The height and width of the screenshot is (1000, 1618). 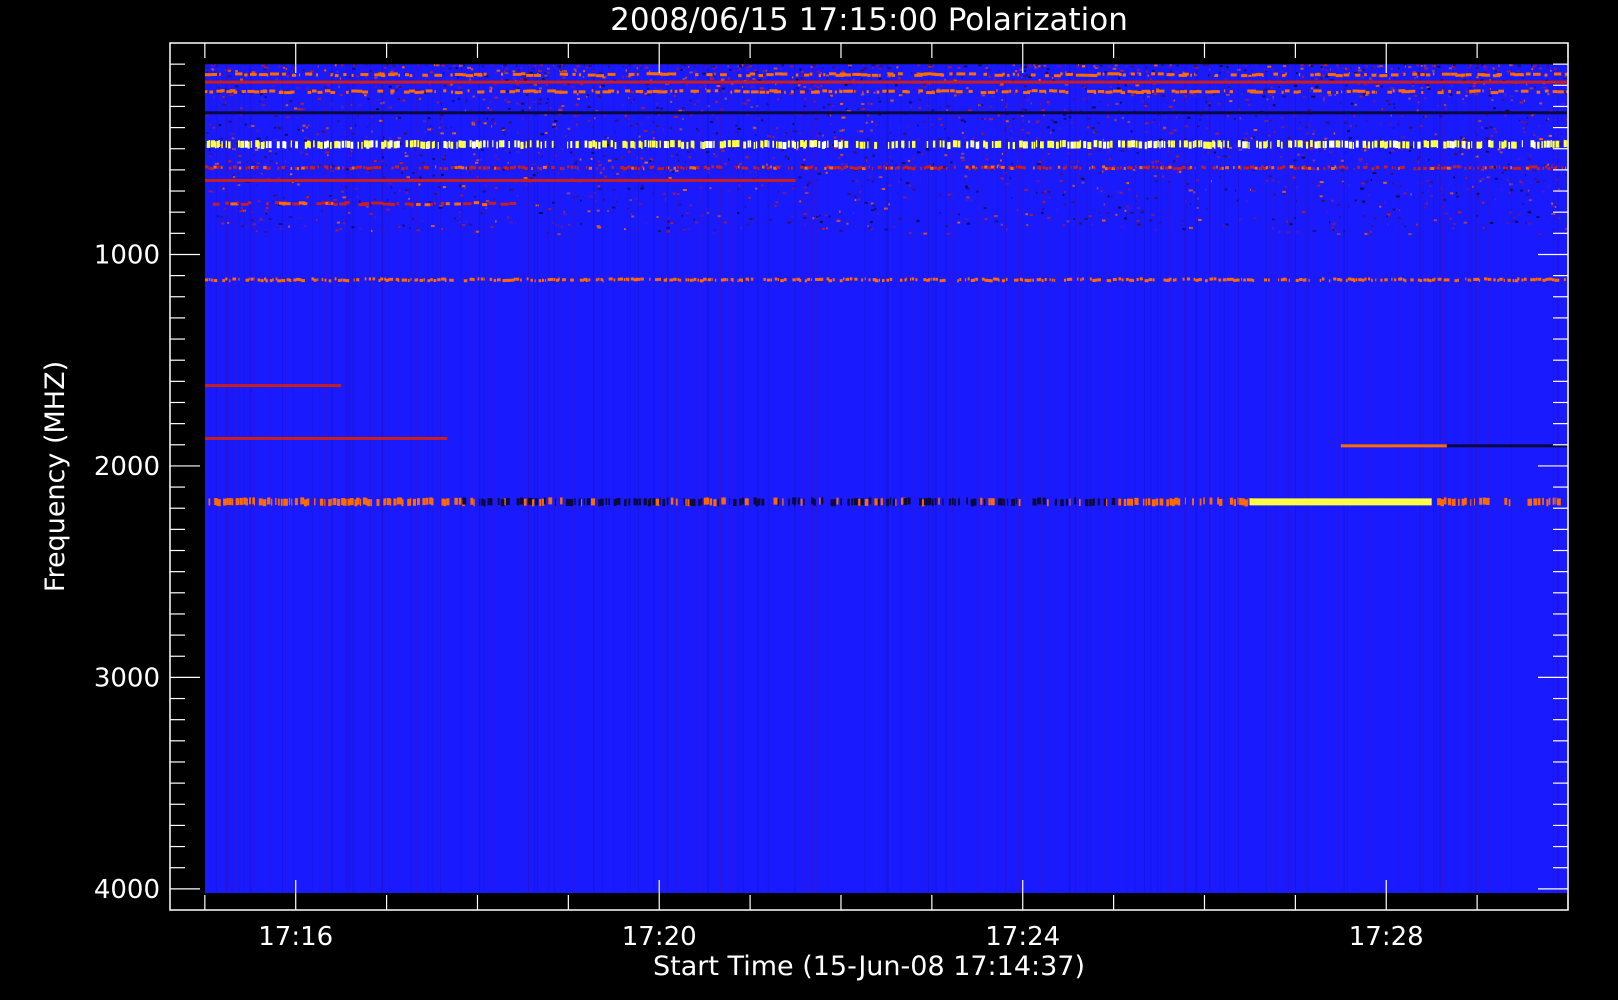 What do you see at coordinates (55, 476) in the screenshot?
I see `y-axis-label: Frequency (MHZ)` at bounding box center [55, 476].